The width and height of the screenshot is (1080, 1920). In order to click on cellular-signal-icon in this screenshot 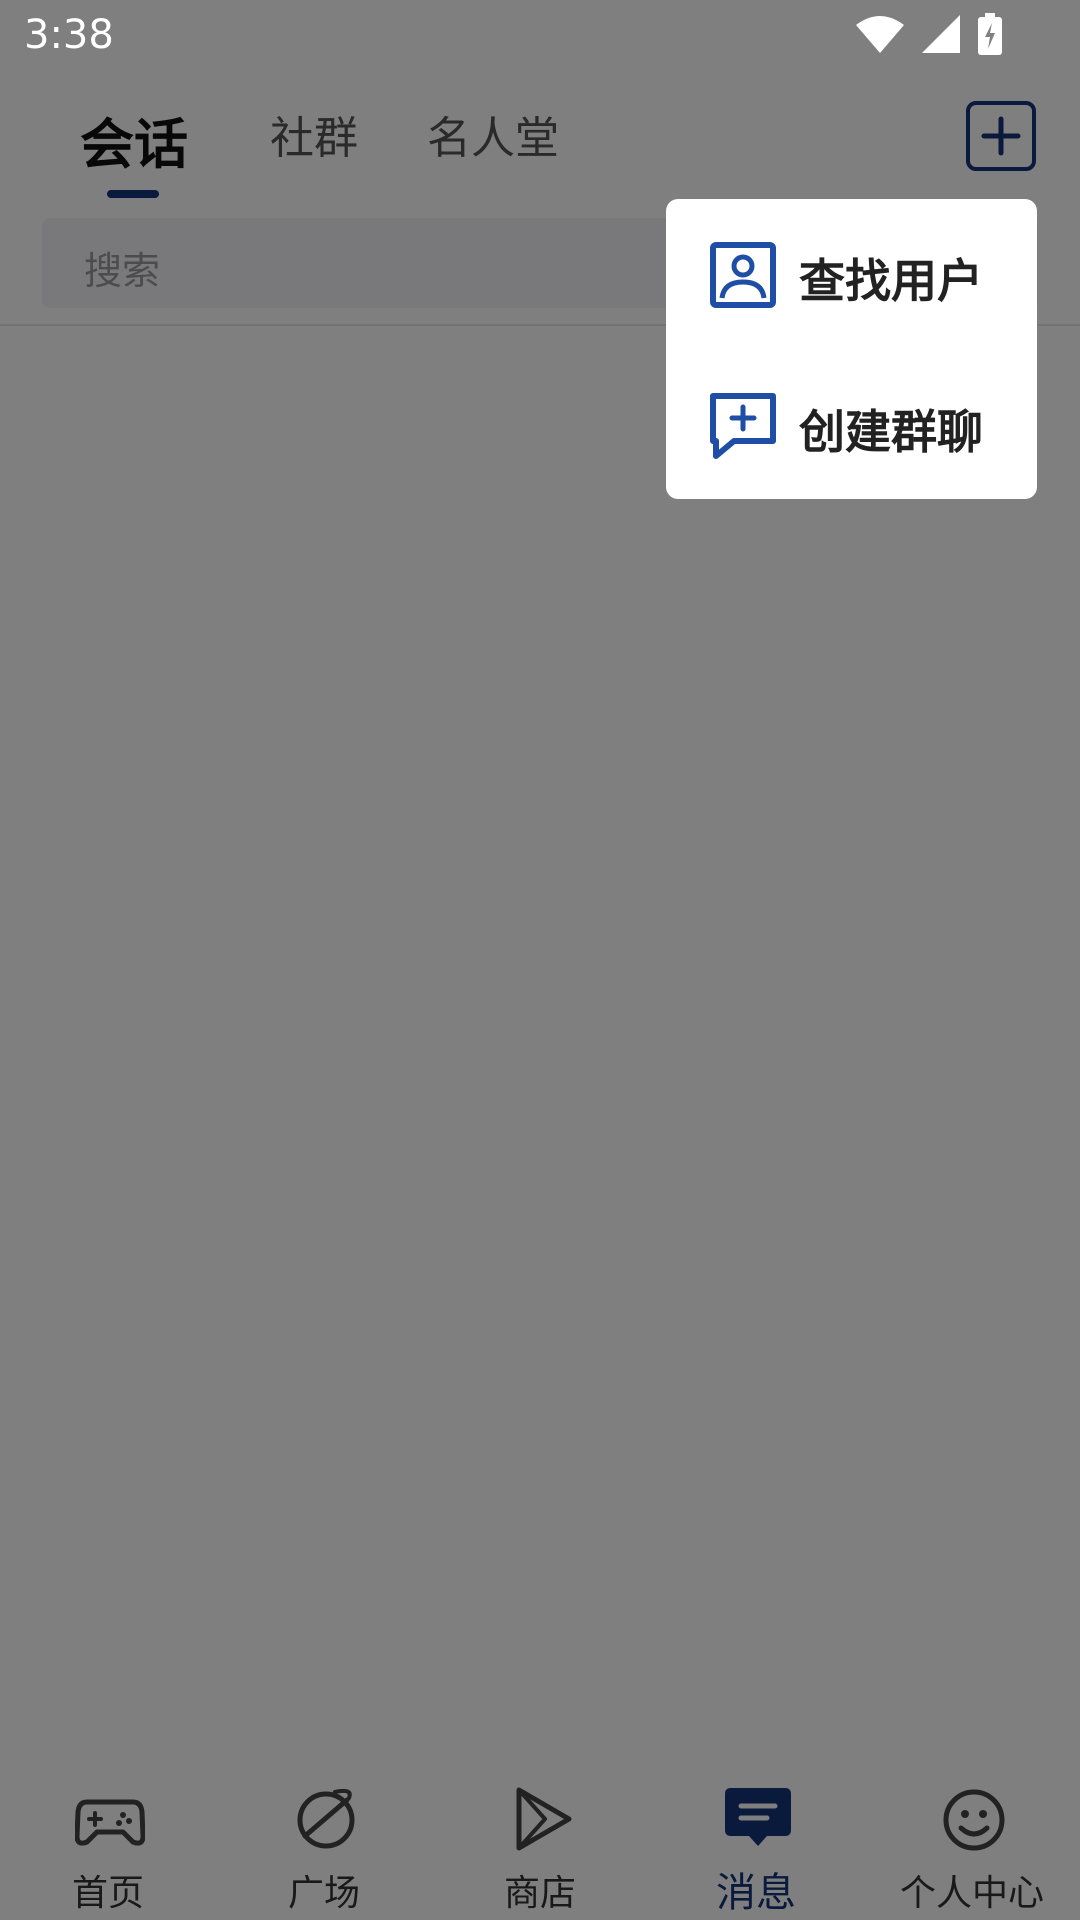, I will do `click(941, 34)`.